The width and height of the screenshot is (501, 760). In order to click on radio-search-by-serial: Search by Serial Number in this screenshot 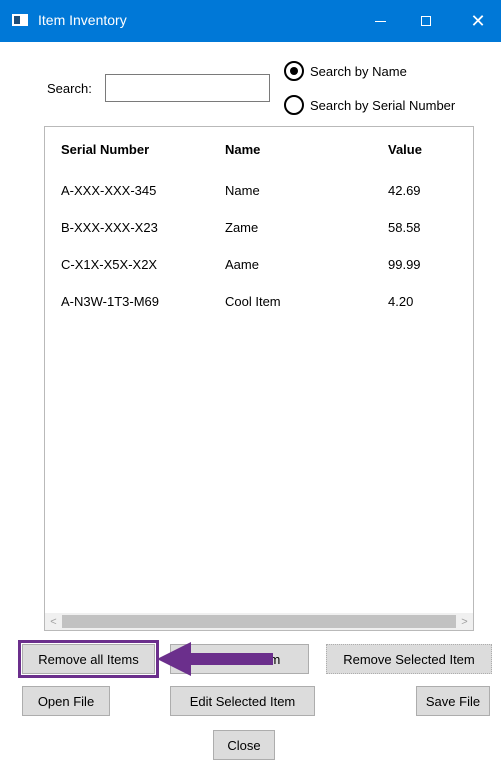, I will do `click(369, 105)`.